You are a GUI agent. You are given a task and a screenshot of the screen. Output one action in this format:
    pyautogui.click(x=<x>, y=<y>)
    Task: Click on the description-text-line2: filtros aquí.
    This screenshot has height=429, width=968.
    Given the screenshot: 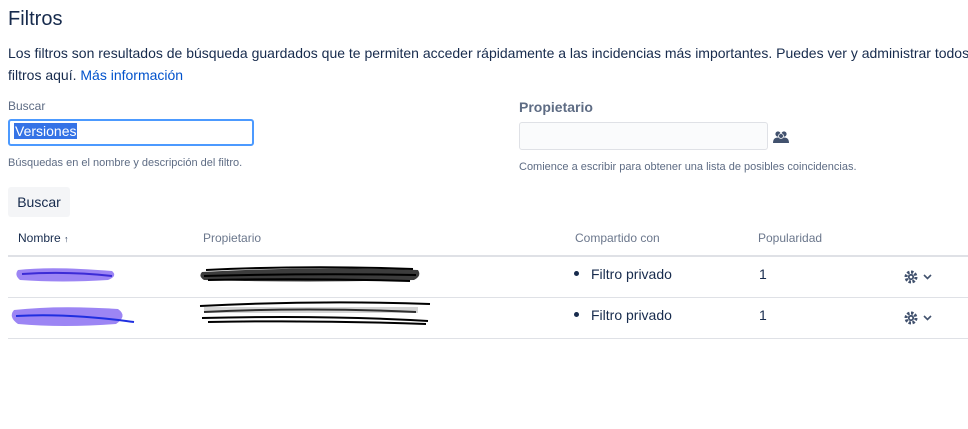 What is the action you would take?
    pyautogui.click(x=42, y=75)
    